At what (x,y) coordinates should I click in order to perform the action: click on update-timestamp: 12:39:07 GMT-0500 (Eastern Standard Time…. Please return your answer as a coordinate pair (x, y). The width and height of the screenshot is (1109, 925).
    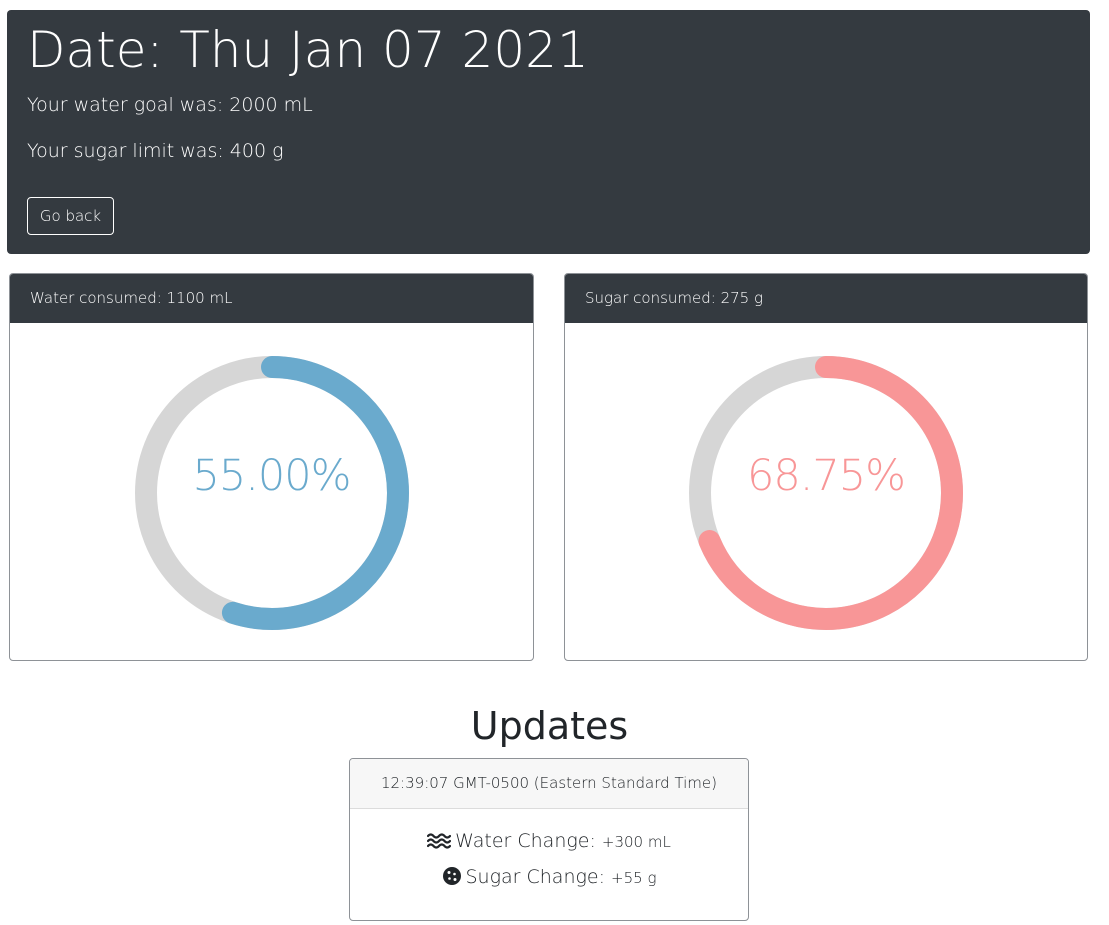
    Looking at the image, I should click on (549, 784).